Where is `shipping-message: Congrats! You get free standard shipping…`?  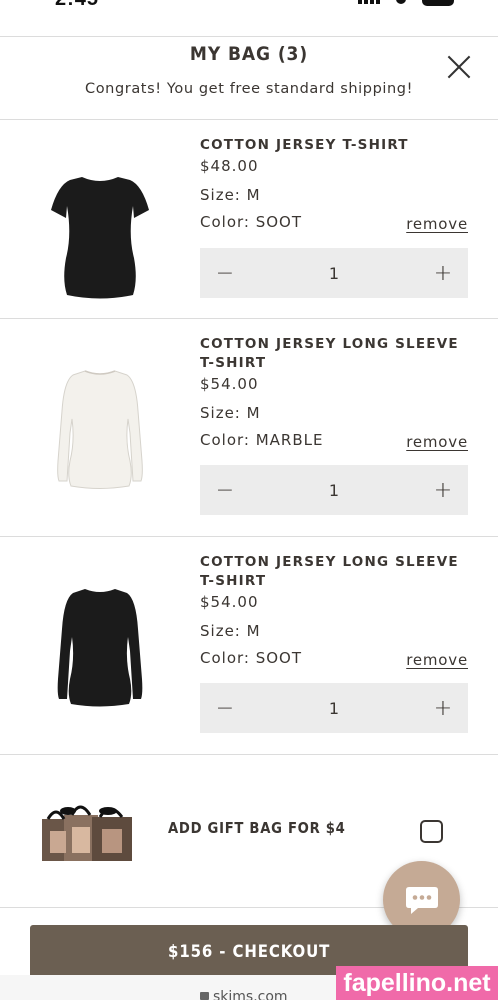
shipping-message: Congrats! You get free standard shipping… is located at coordinates (249, 89).